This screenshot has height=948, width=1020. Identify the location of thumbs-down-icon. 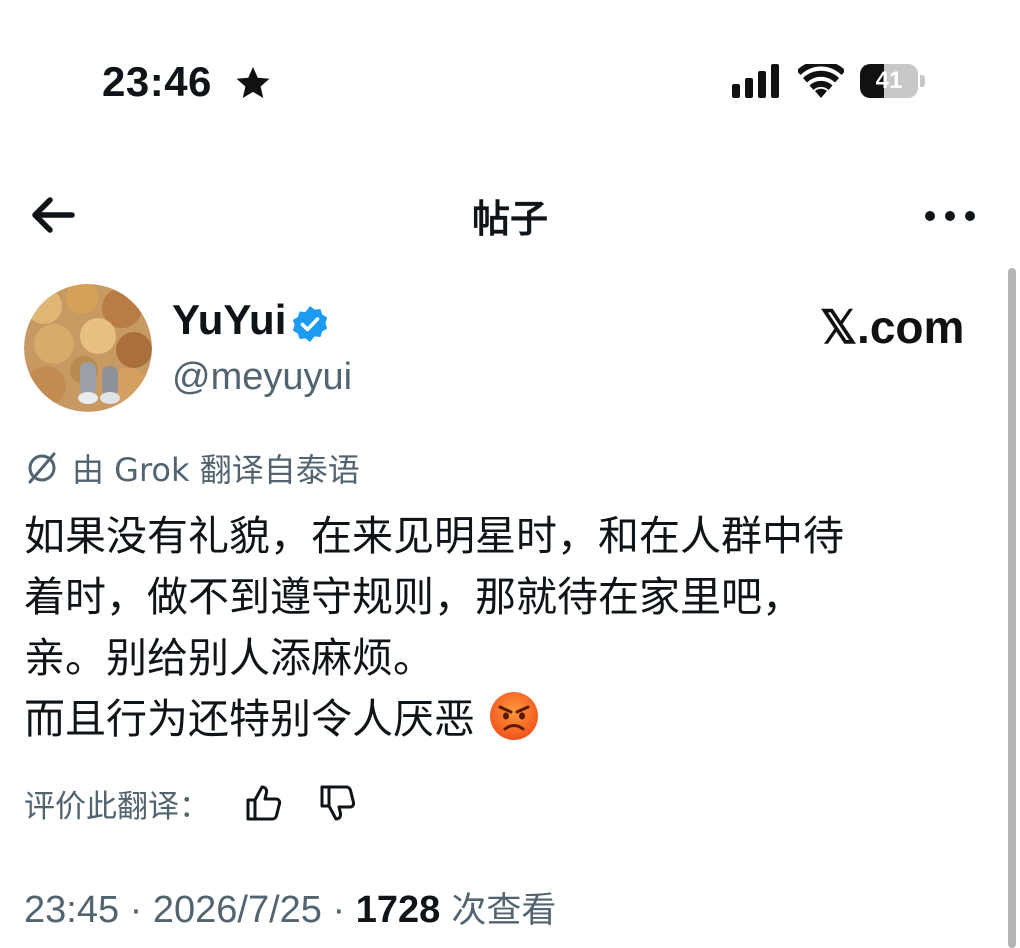
(338, 803).